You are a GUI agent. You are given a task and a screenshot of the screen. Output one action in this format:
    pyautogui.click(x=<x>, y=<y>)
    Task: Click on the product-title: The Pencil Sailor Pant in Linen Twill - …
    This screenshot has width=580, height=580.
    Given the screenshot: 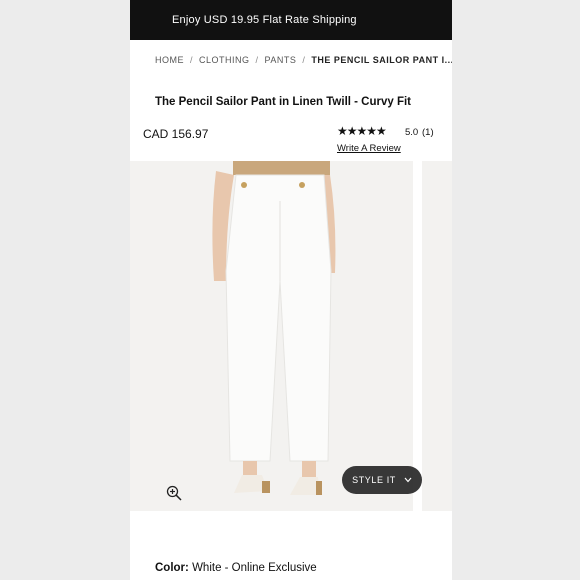 What is the action you would take?
    pyautogui.click(x=283, y=102)
    